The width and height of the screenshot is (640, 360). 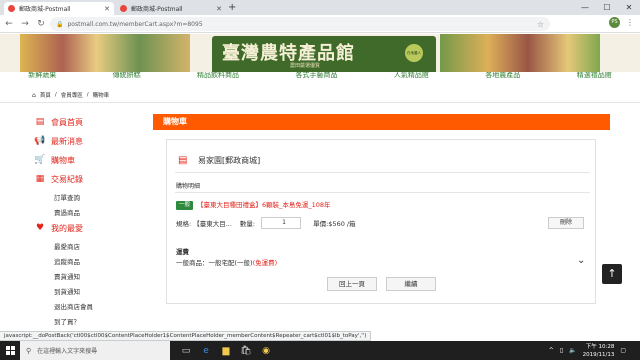 What do you see at coordinates (185, 205) in the screenshot?
I see `product-type-badge: 一般` at bounding box center [185, 205].